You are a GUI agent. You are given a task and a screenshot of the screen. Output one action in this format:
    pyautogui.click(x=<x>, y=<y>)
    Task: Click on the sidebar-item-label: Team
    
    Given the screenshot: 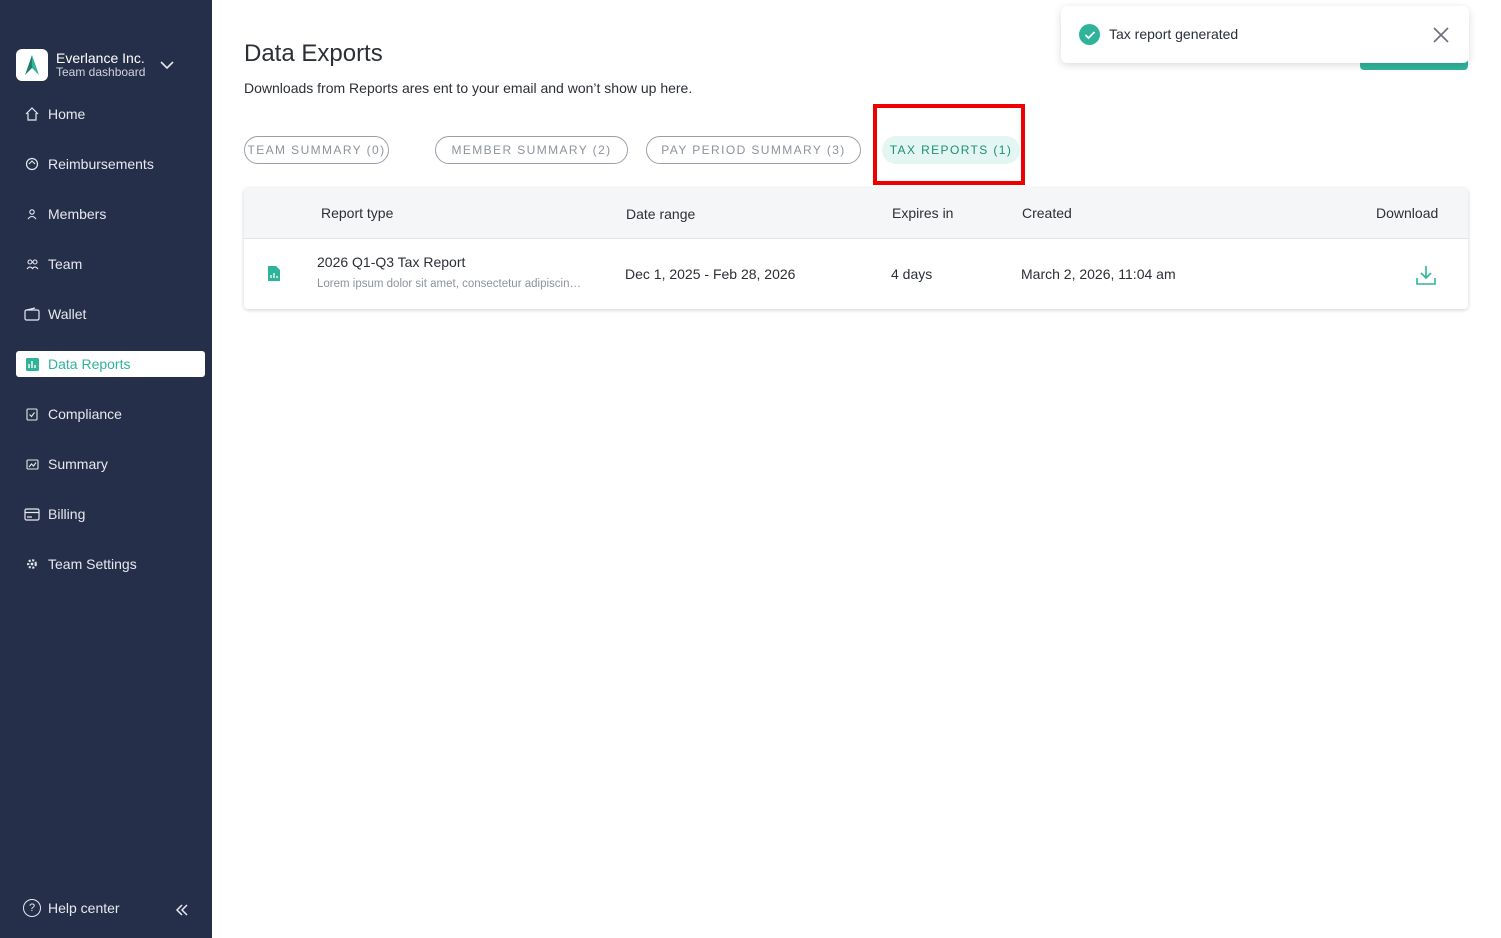 What is the action you would take?
    pyautogui.click(x=65, y=264)
    